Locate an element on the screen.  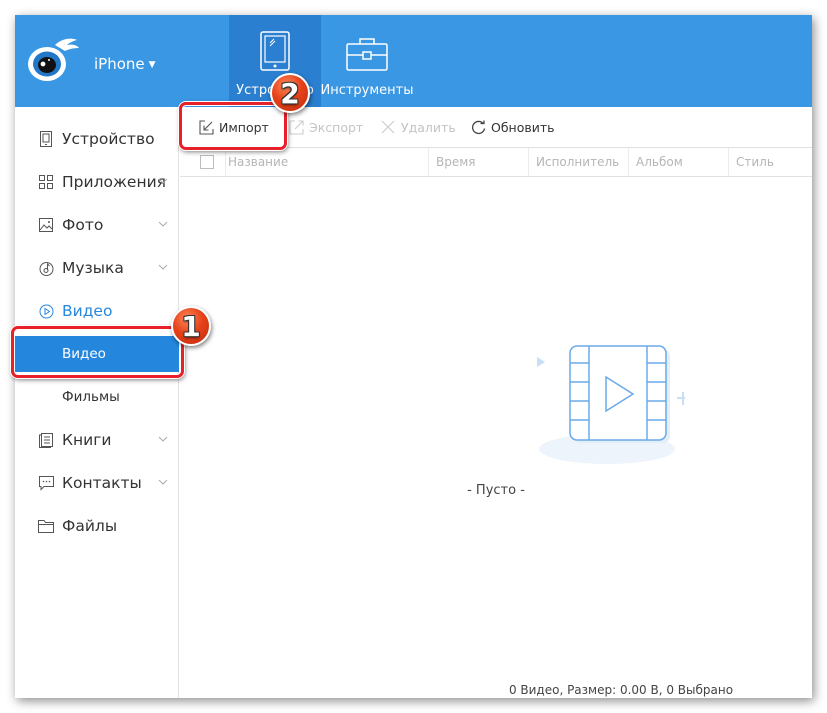
column-header-style: Стиль is located at coordinates (755, 162).